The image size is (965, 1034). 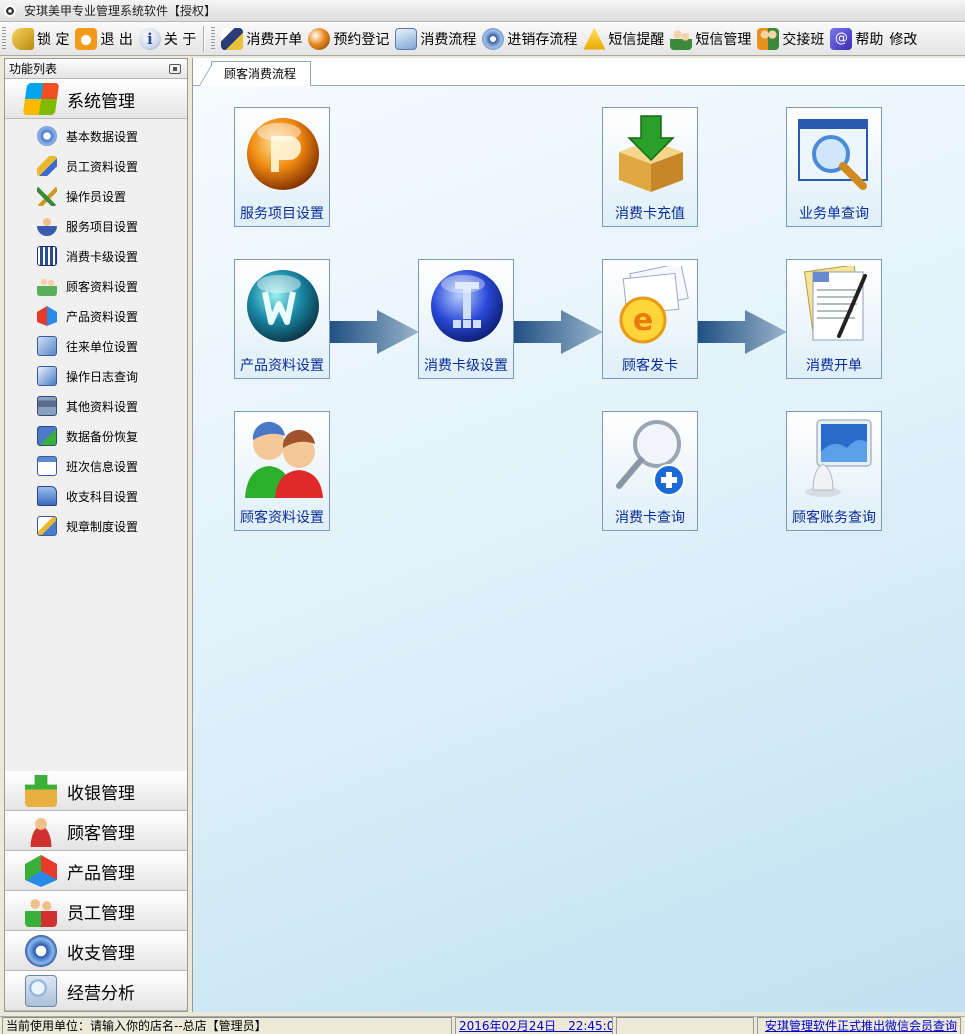 I want to click on sidebar-item-basic-data: 基本数据设置, so click(x=96, y=136).